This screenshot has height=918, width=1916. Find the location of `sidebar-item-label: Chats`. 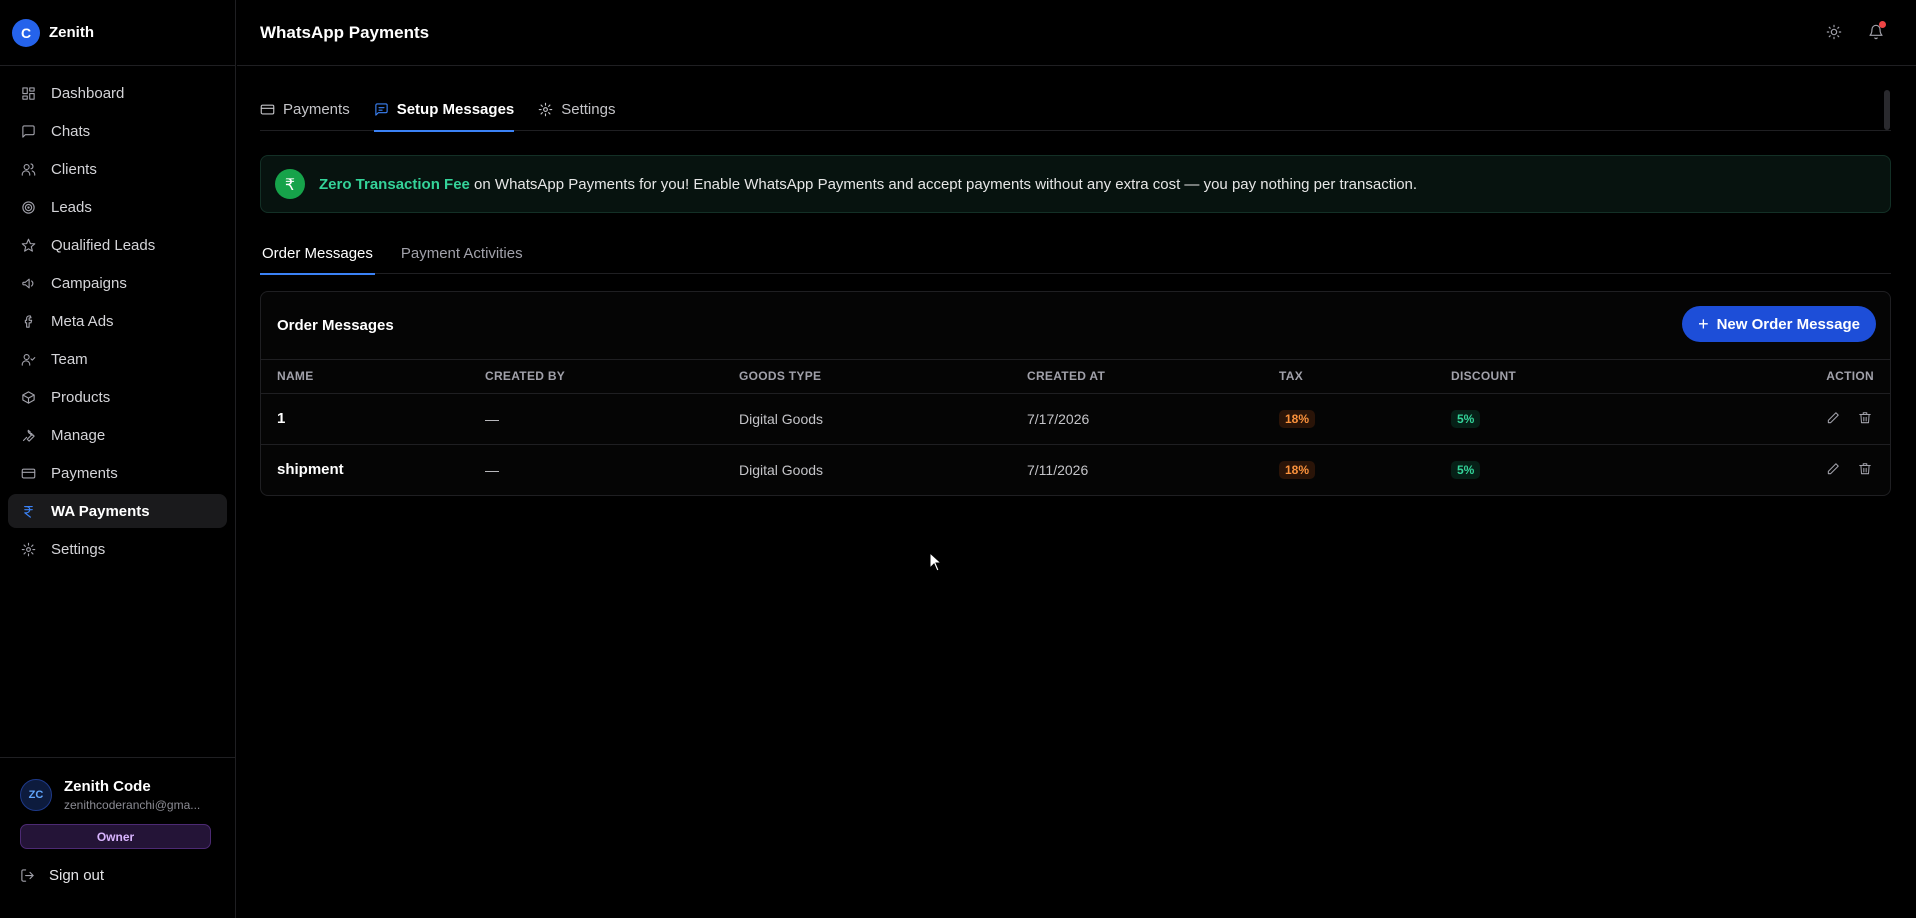

sidebar-item-label: Chats is located at coordinates (71, 131).